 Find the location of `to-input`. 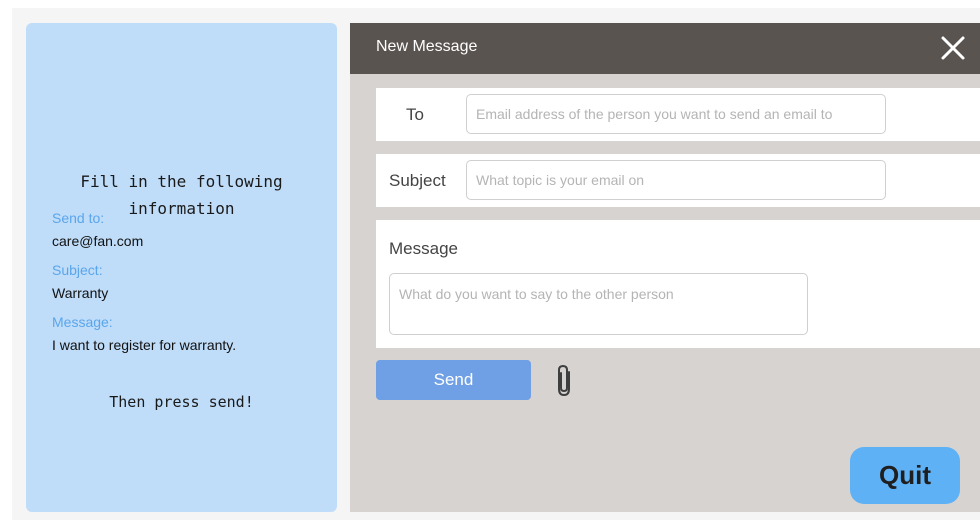

to-input is located at coordinates (676, 114).